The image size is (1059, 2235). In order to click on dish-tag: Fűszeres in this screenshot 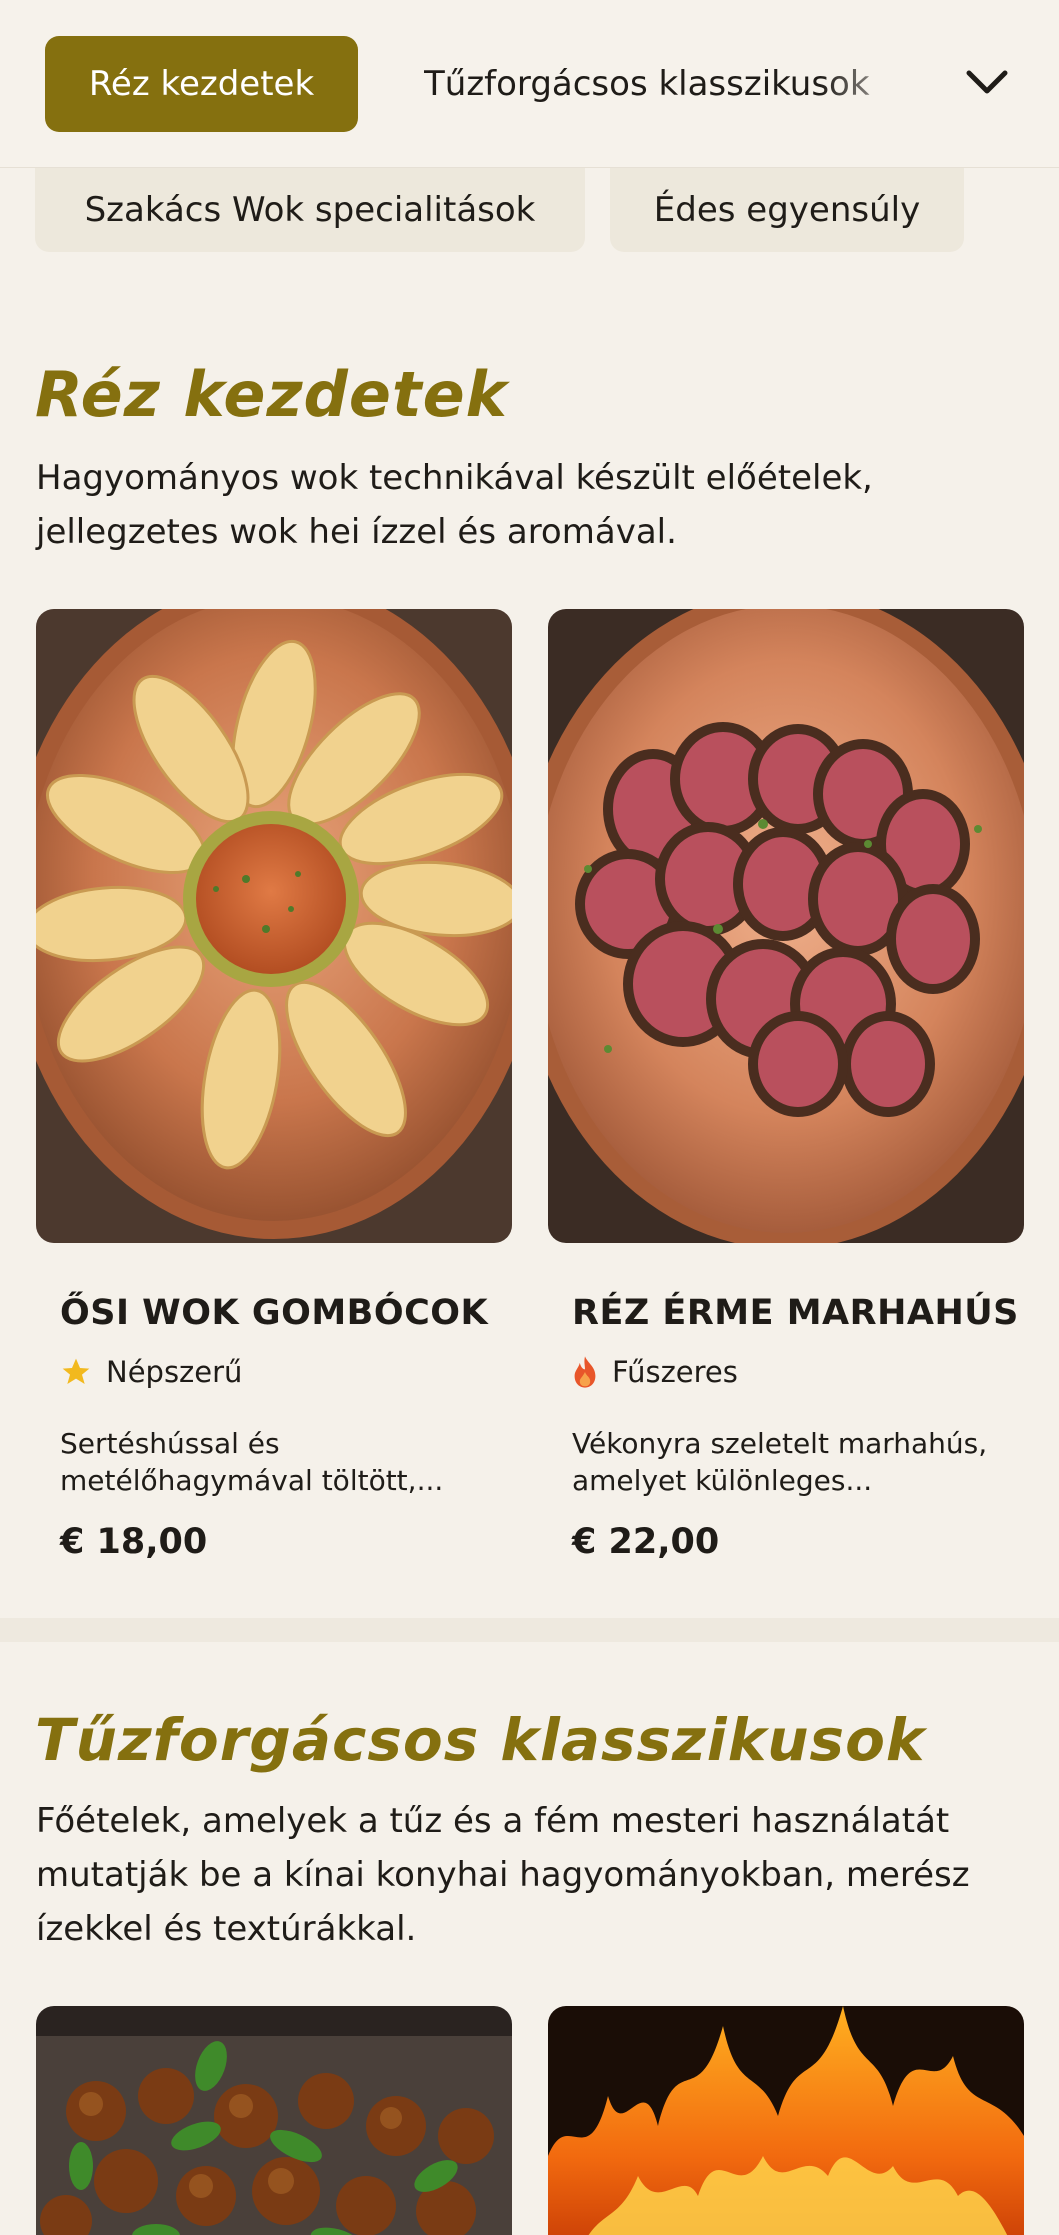, I will do `click(655, 1372)`.